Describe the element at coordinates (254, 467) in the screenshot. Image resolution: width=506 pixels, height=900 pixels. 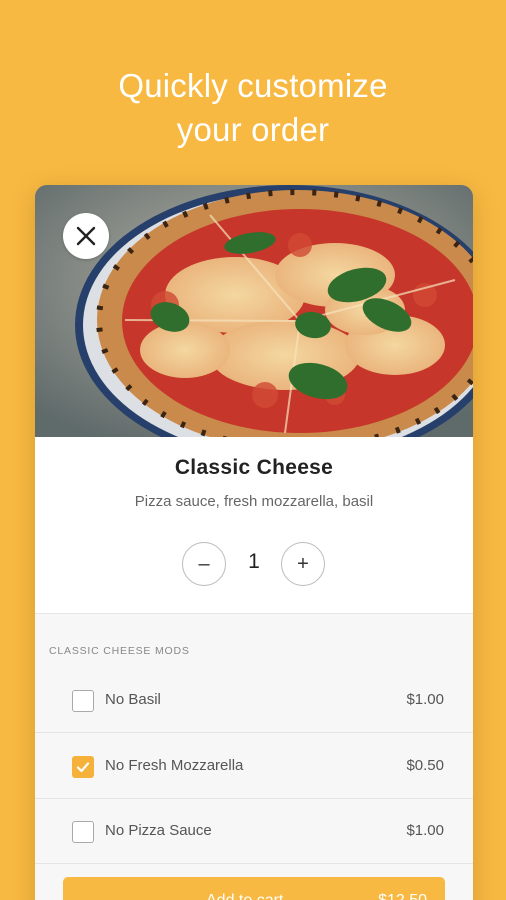
I see `item-title: Classic Cheese` at that location.